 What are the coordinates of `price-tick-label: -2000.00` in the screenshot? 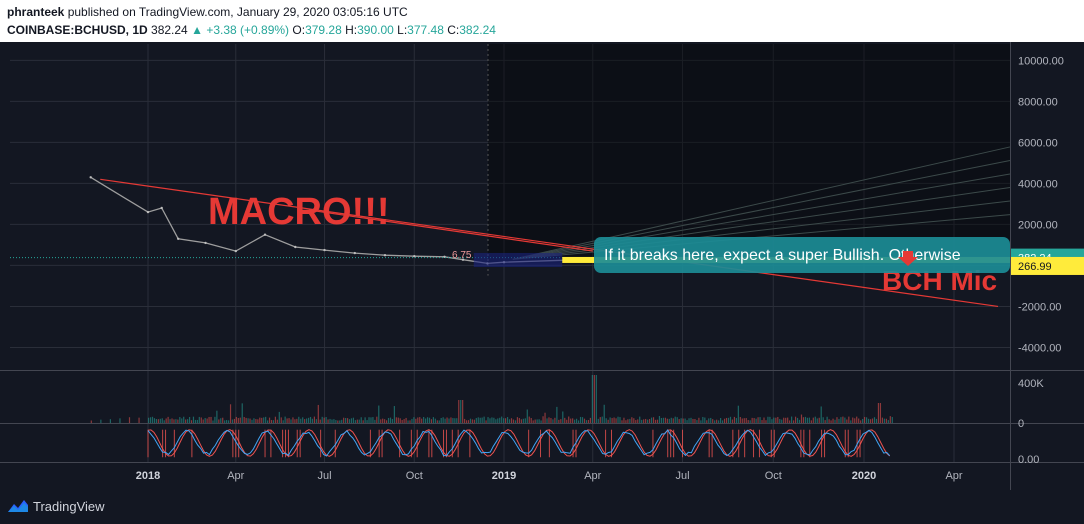 It's located at (1039, 307).